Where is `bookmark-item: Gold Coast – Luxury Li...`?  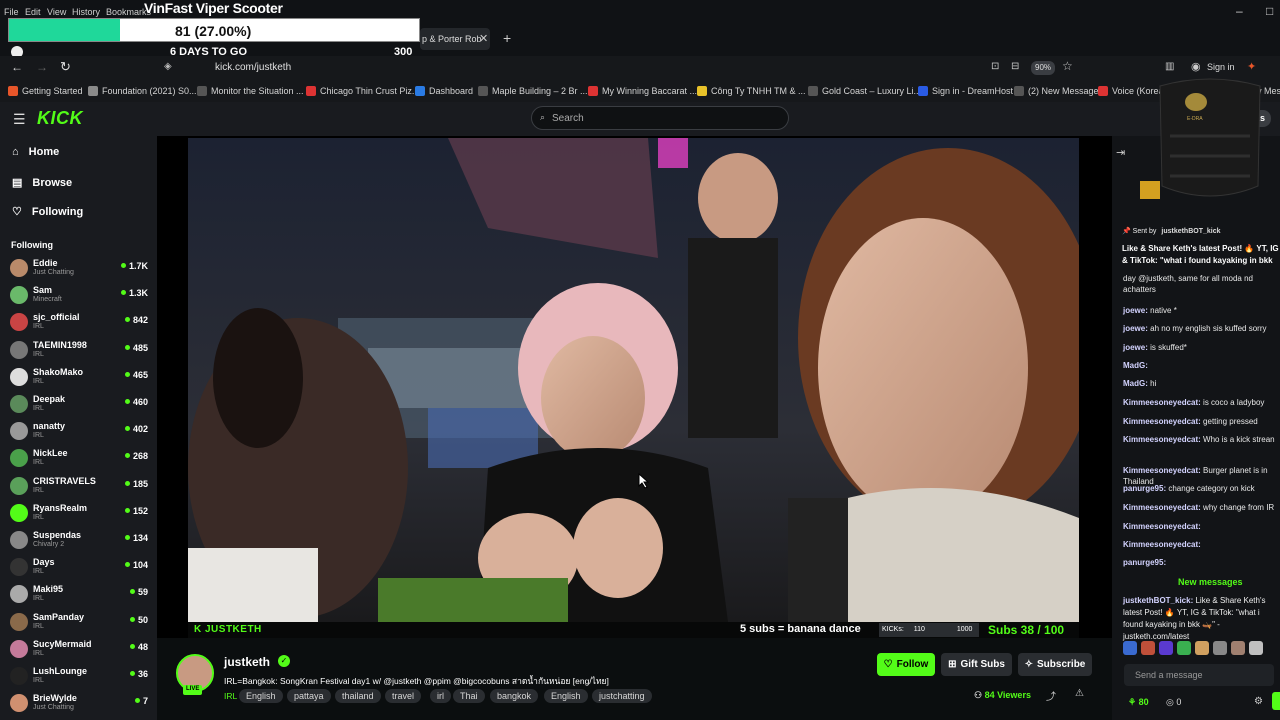
bookmark-item: Gold Coast – Luxury Li... is located at coordinates (864, 91).